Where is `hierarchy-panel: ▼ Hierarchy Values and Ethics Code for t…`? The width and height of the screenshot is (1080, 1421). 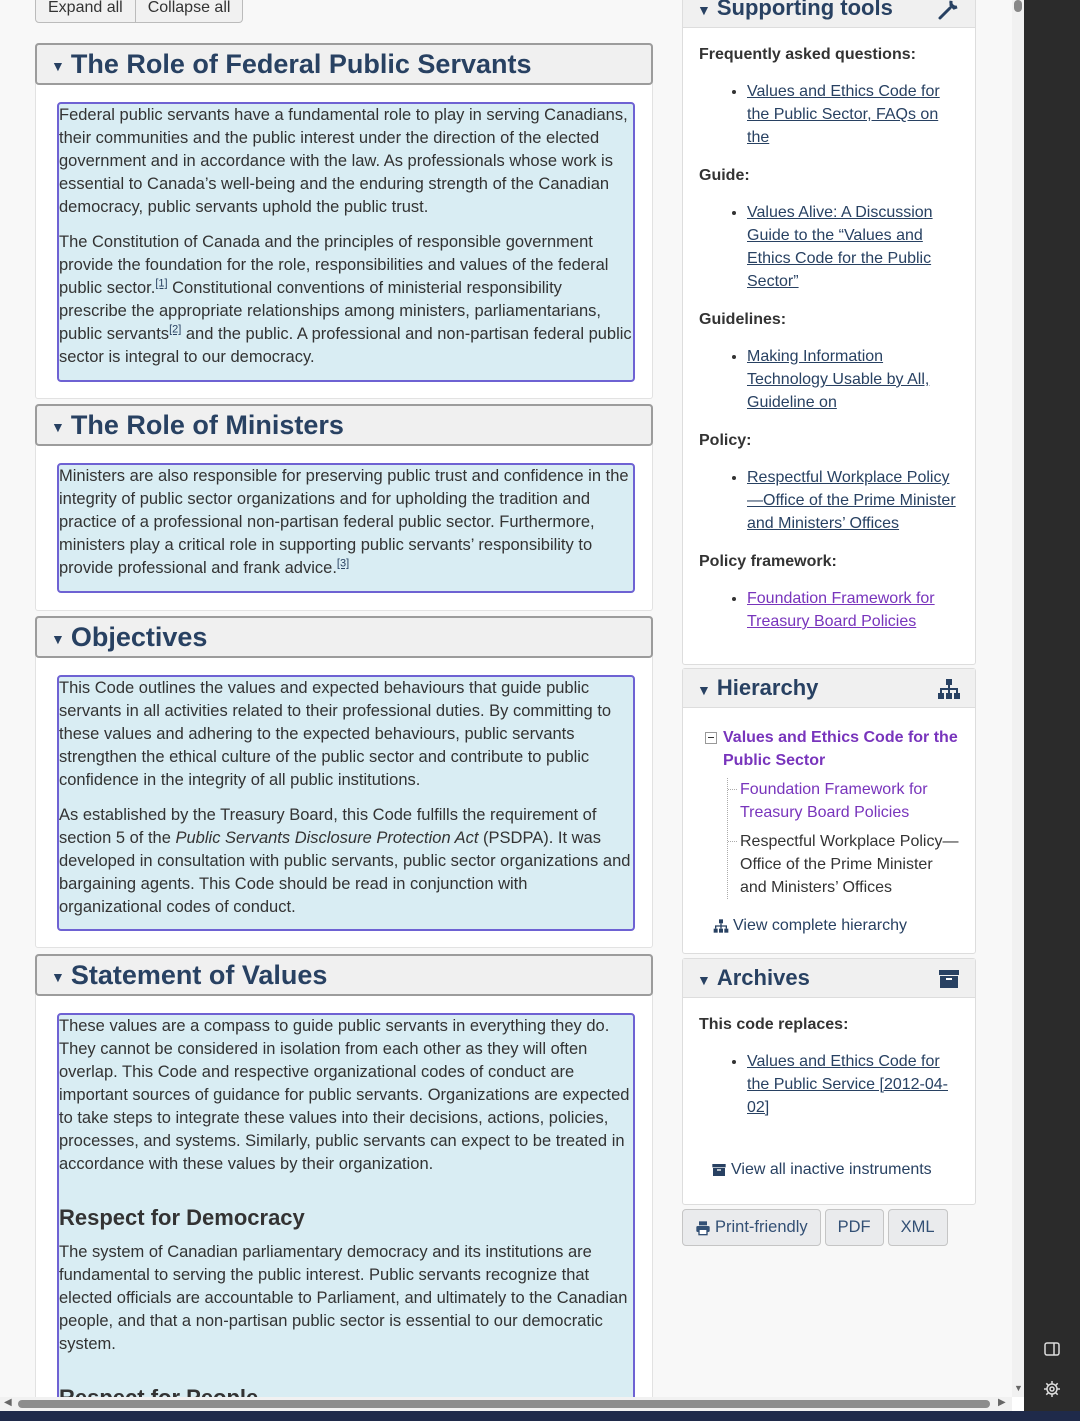
hierarchy-panel: ▼ Hierarchy Values and Ethics Code for t… is located at coordinates (829, 811).